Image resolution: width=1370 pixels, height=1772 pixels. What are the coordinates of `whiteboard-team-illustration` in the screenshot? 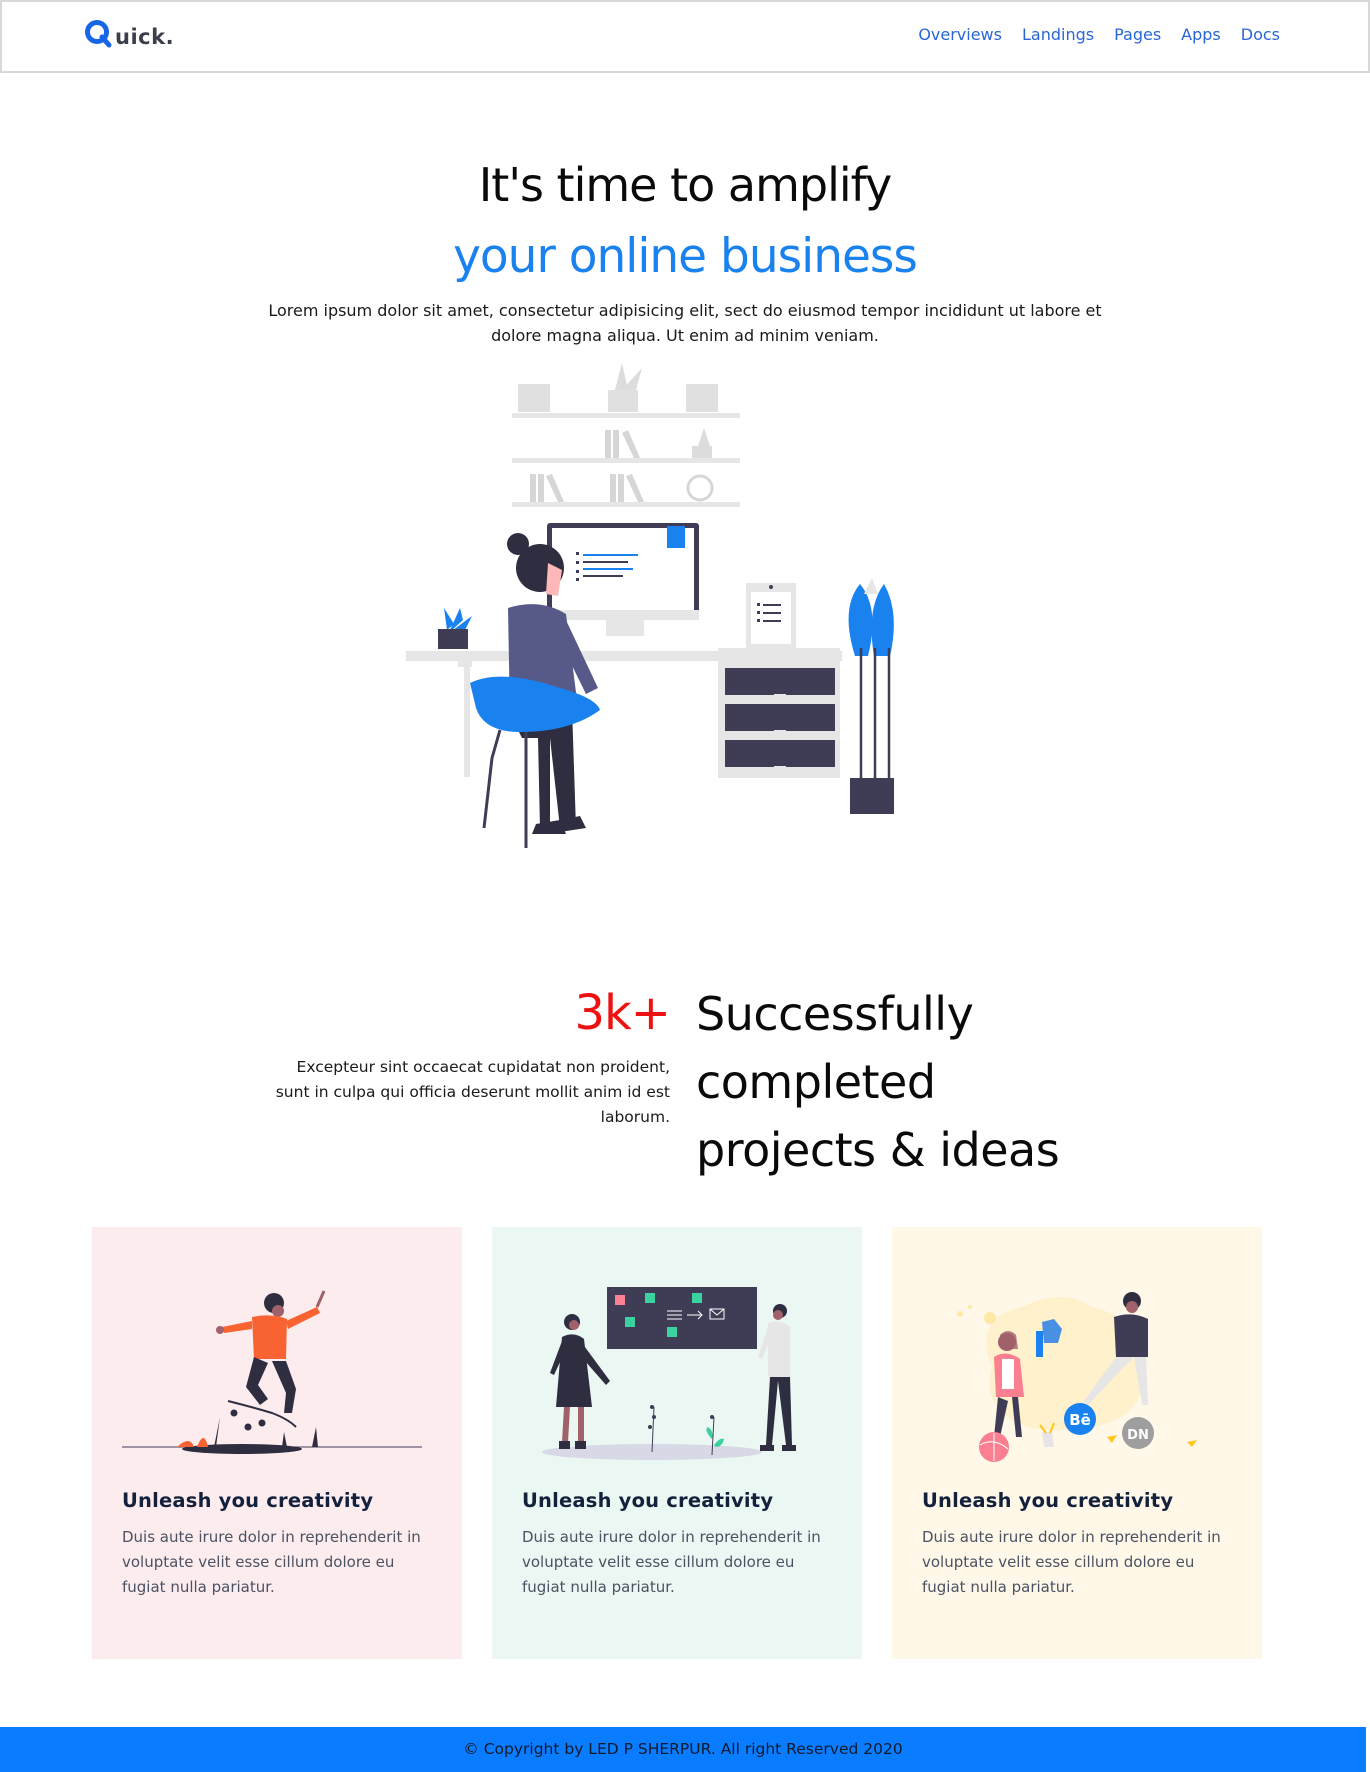 It's located at (677, 1372).